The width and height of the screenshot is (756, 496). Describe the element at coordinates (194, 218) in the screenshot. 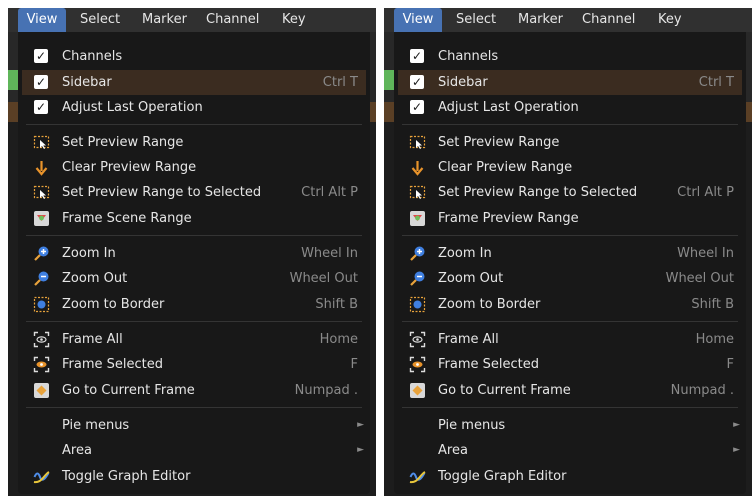

I see `menu-item-frame-scene-range: Frame Scene Range` at that location.